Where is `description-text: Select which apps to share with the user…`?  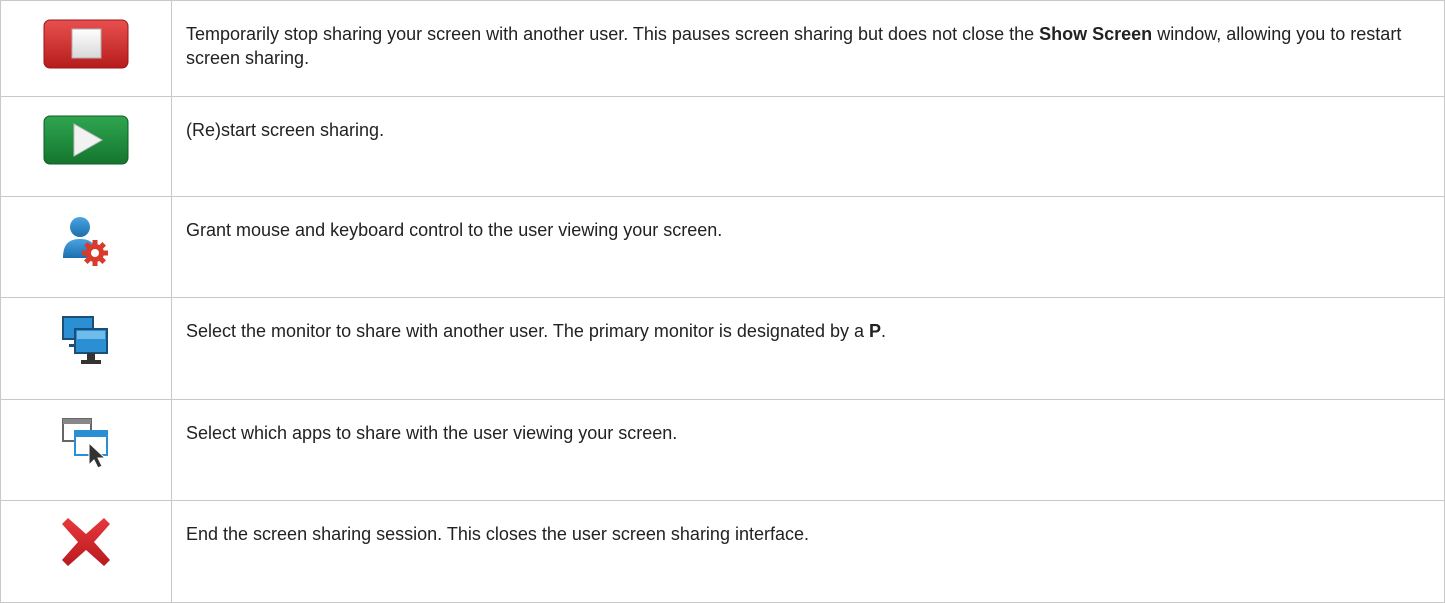
description-text: Select which apps to share with the user… is located at coordinates (432, 433).